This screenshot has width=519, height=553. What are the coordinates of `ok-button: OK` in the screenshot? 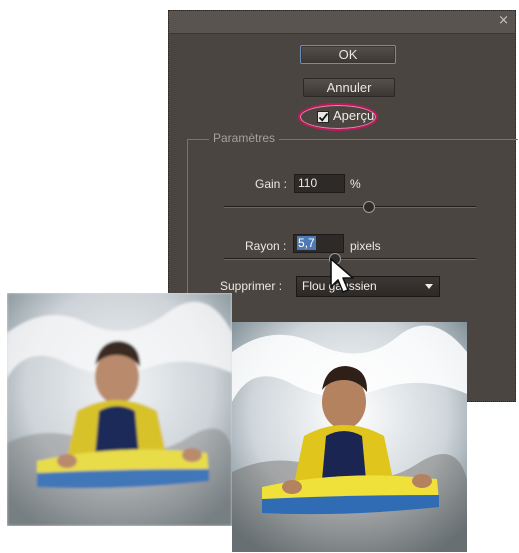 It's located at (348, 54).